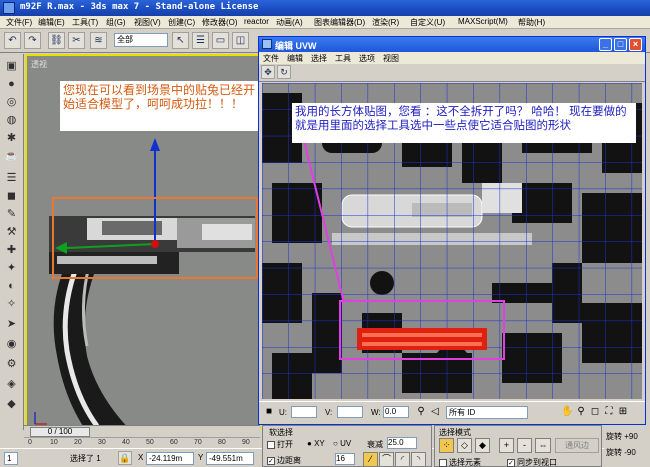  I want to click on sphere-icon: ●, so click(11, 84).